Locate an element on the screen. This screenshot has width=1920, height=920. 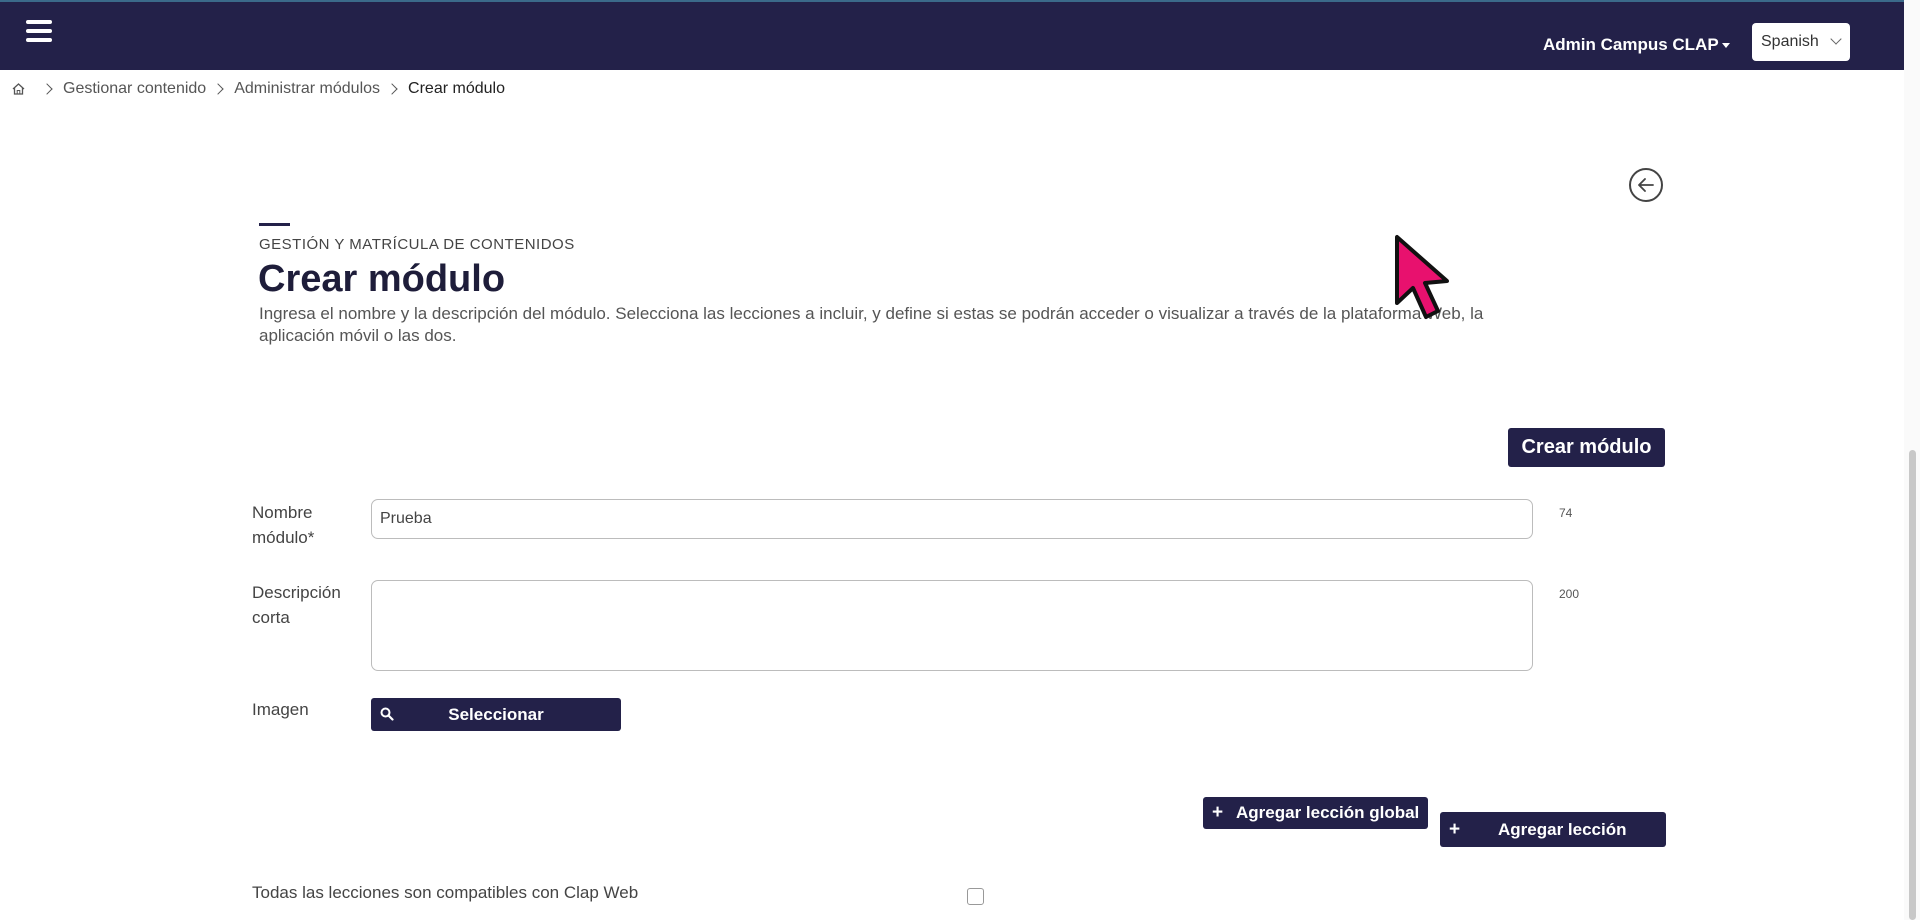
name-label: Nombre módulo* is located at coordinates (283, 525).